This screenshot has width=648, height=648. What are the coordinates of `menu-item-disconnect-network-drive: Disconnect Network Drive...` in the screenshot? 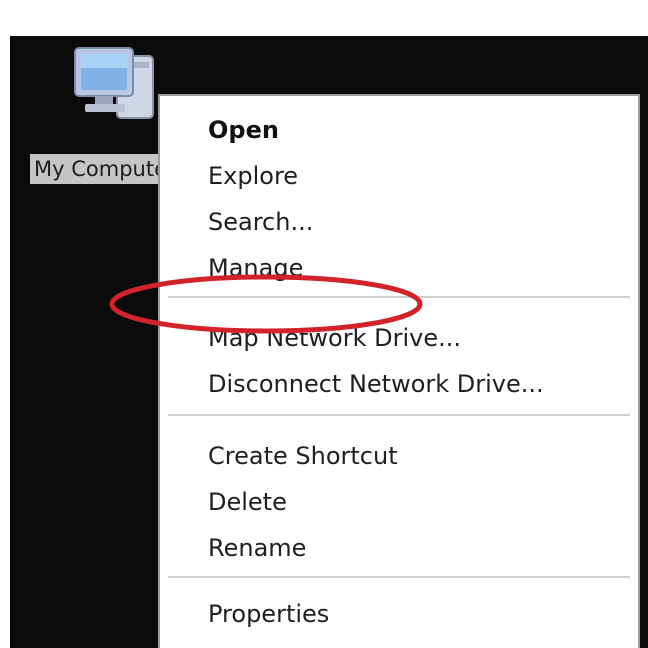 It's located at (376, 384).